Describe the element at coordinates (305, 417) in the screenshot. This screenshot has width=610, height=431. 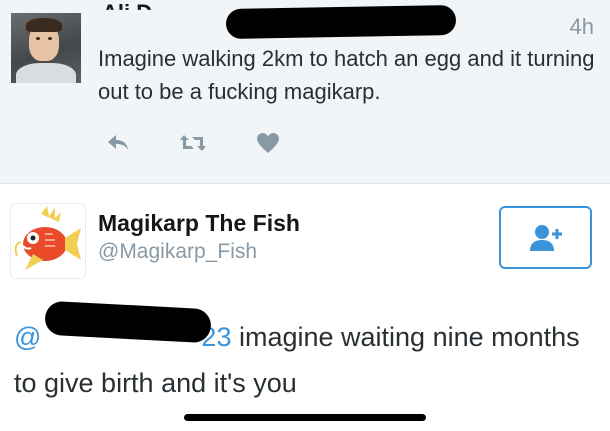
I see `home-indicator` at that location.